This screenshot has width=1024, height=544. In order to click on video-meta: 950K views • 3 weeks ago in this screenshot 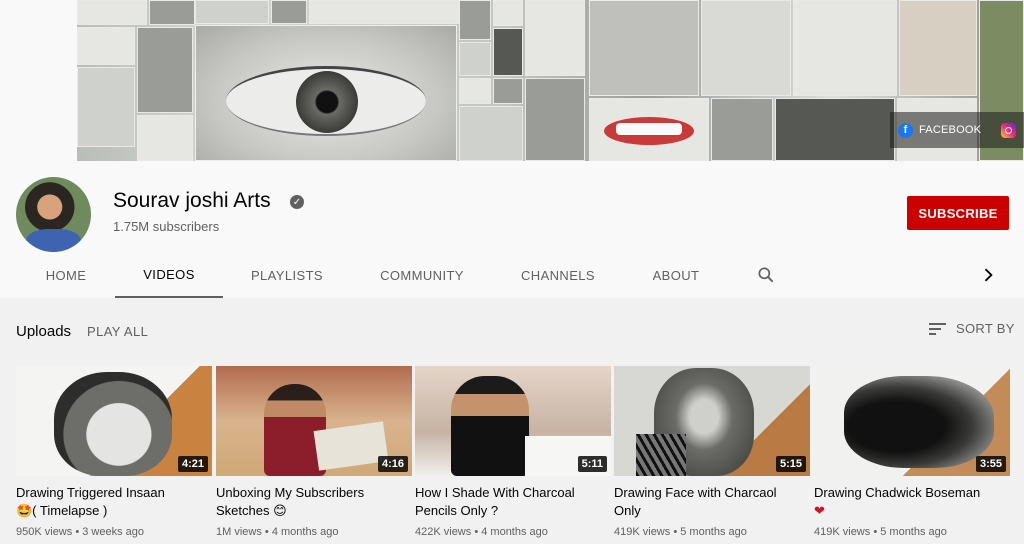, I will do `click(80, 532)`.